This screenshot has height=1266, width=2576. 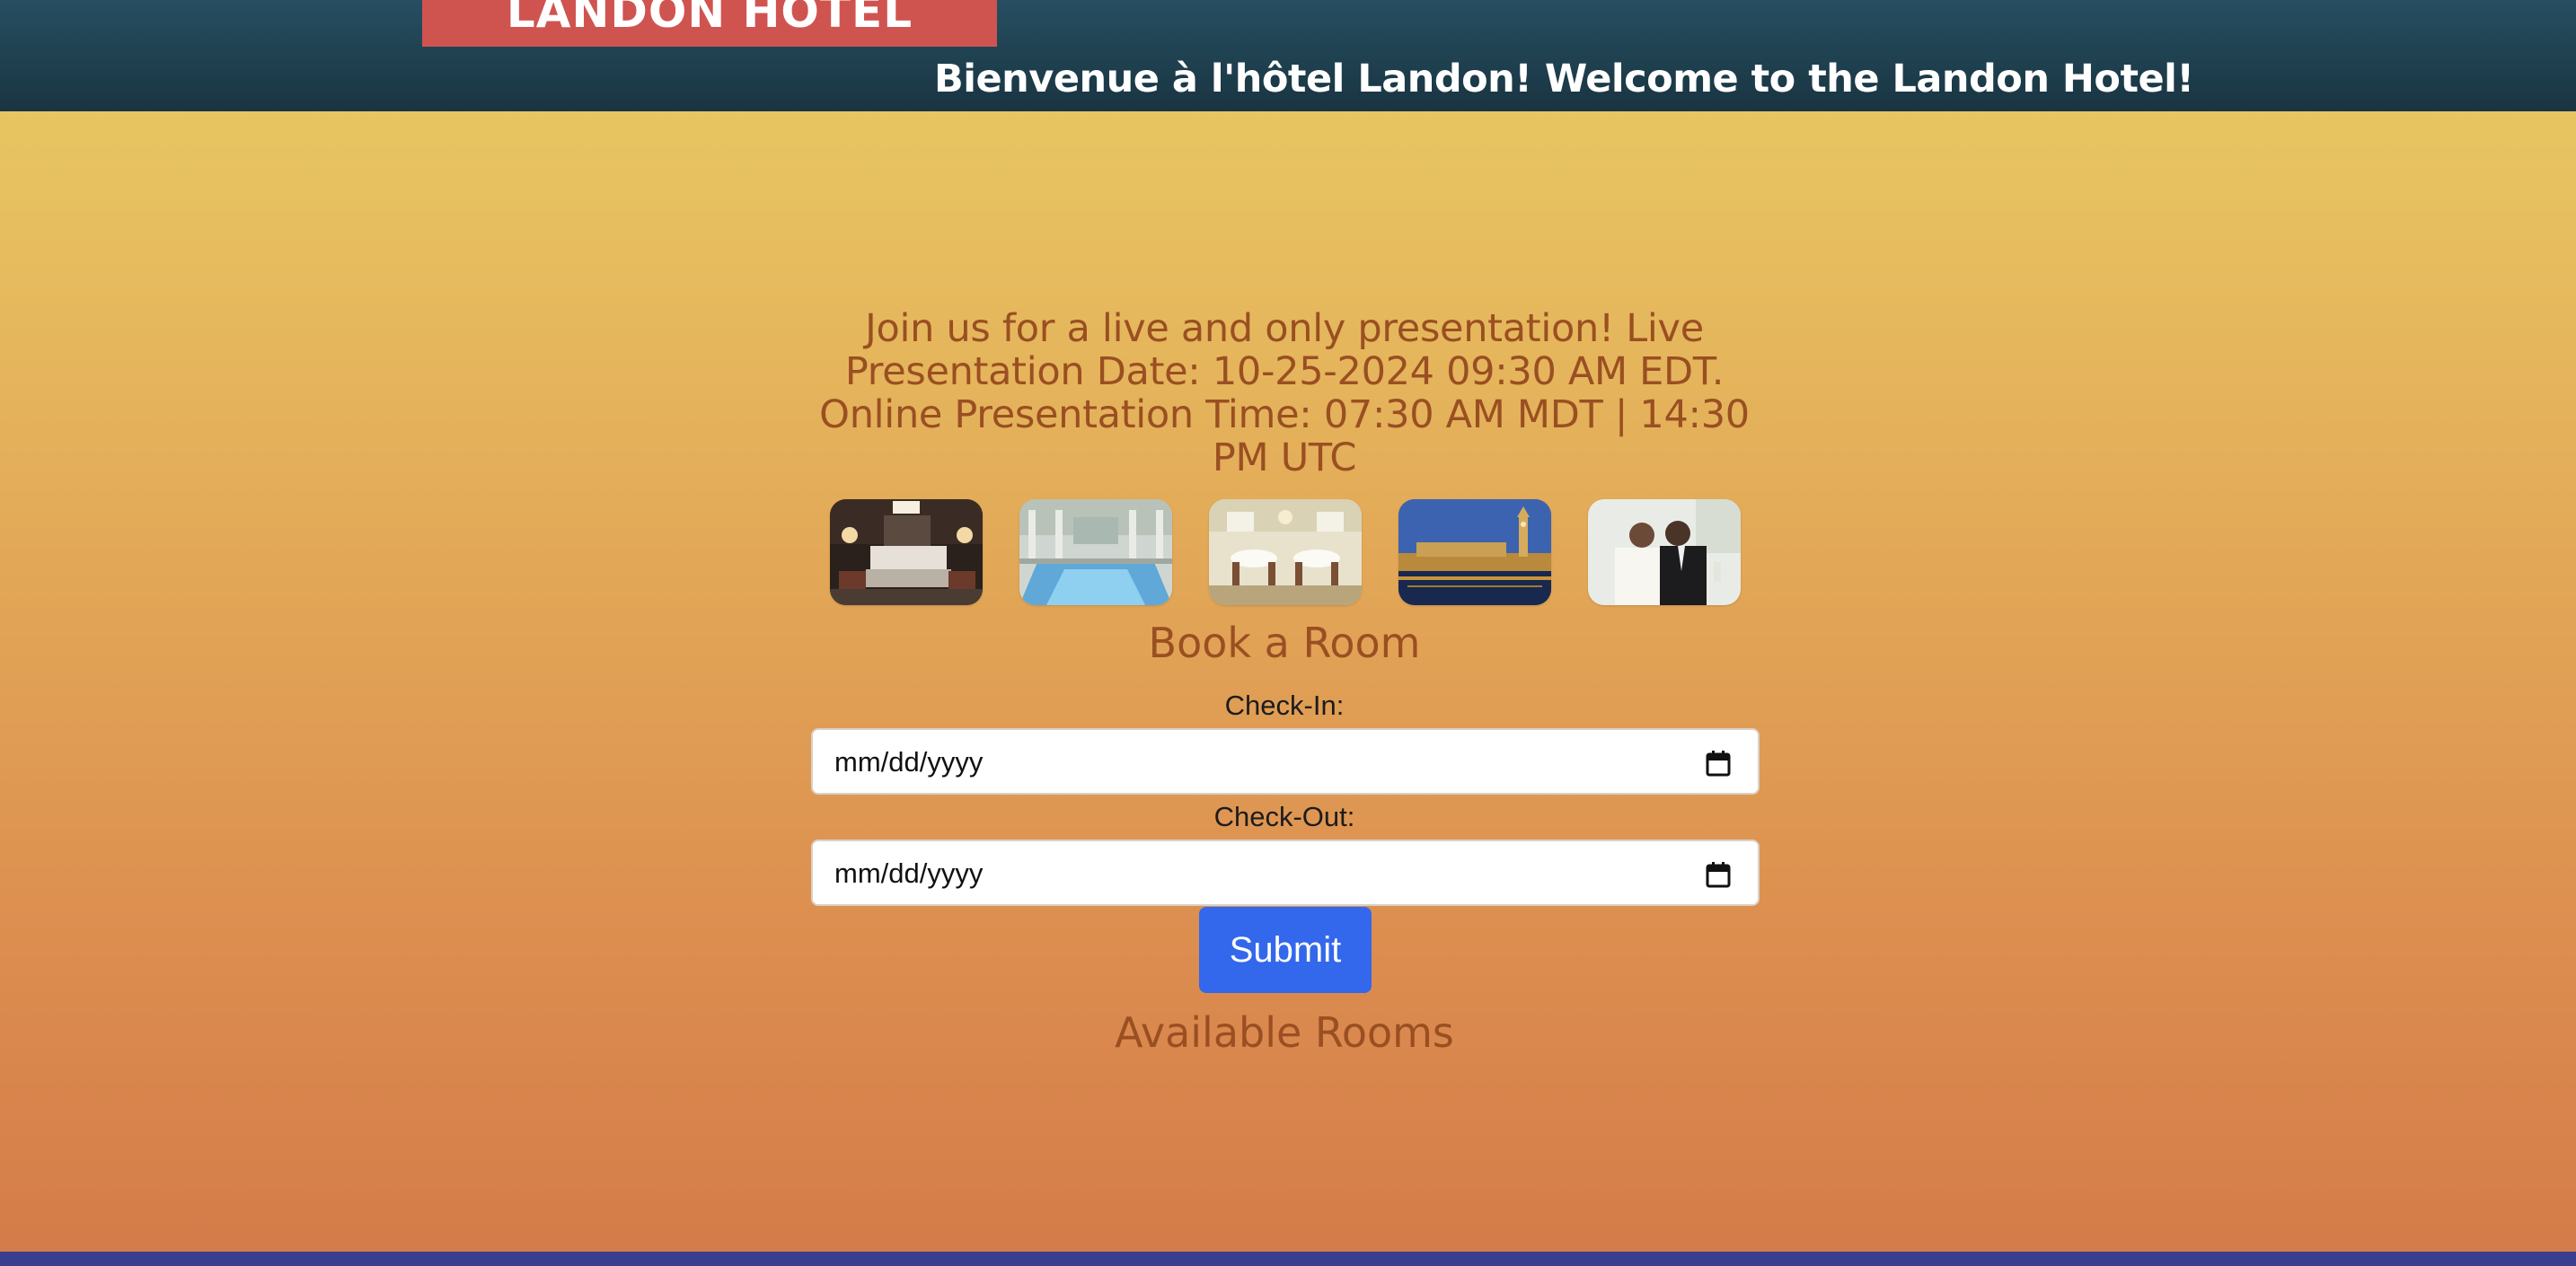 What do you see at coordinates (1284, 816) in the screenshot?
I see `checkout-label: Check-Out:` at bounding box center [1284, 816].